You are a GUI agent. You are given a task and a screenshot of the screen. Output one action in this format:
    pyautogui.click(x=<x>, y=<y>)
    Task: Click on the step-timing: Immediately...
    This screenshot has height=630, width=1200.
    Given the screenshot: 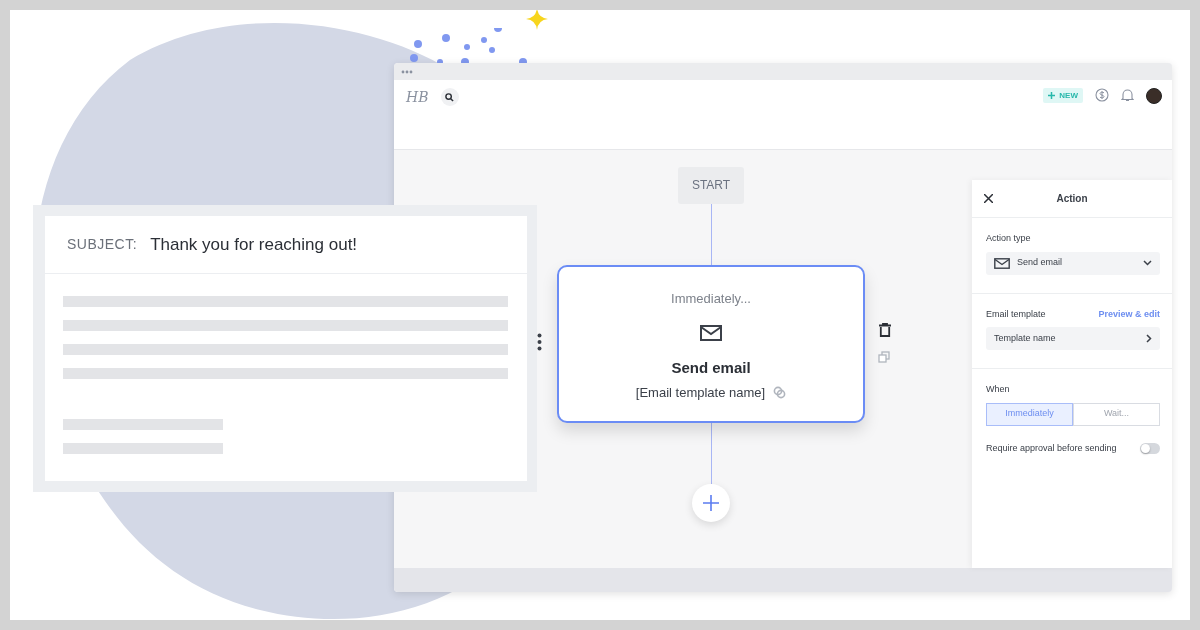 What is the action you would take?
    pyautogui.click(x=711, y=299)
    